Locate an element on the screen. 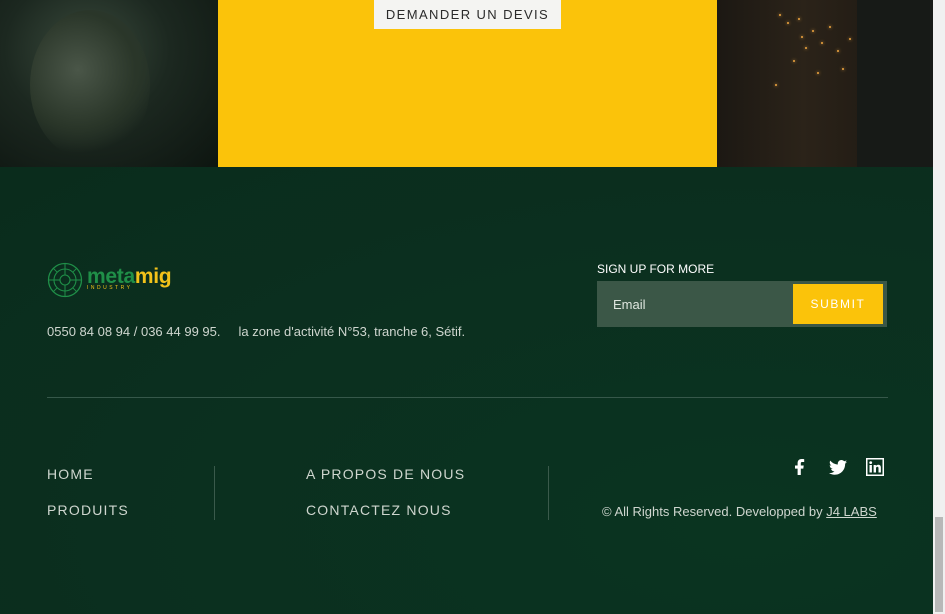 The width and height of the screenshot is (945, 614). logo-word-mig: mig is located at coordinates (153, 276).